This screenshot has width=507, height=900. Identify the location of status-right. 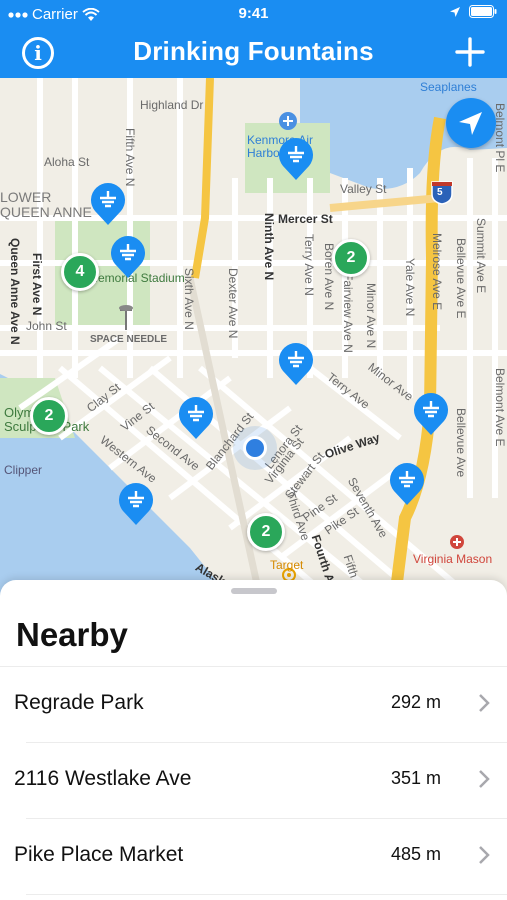
(473, 11).